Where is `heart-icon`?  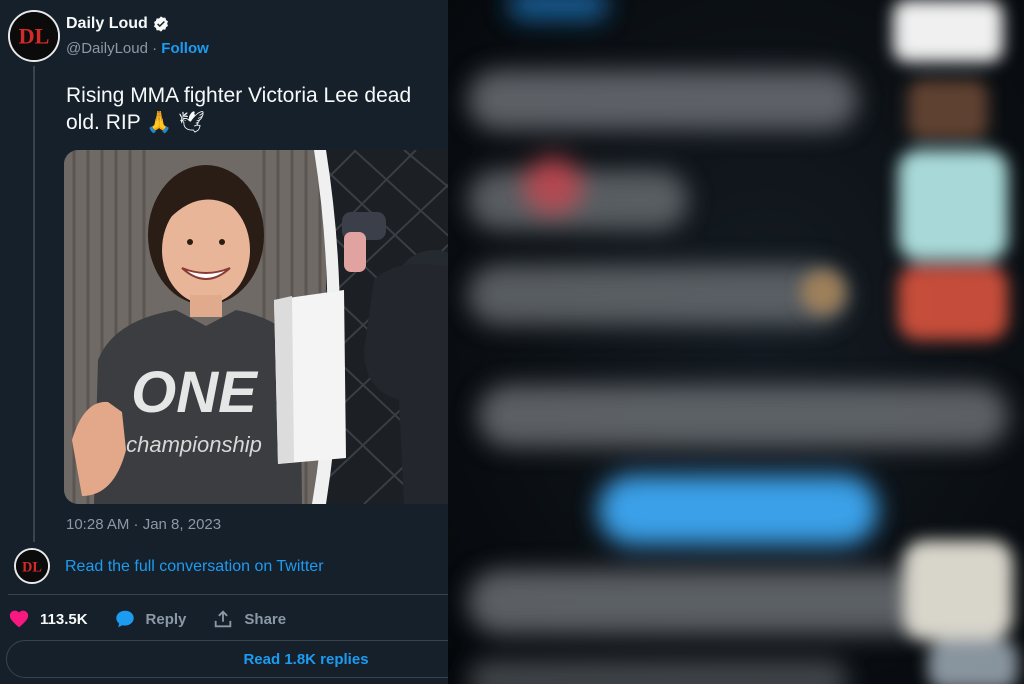 heart-icon is located at coordinates (19, 619).